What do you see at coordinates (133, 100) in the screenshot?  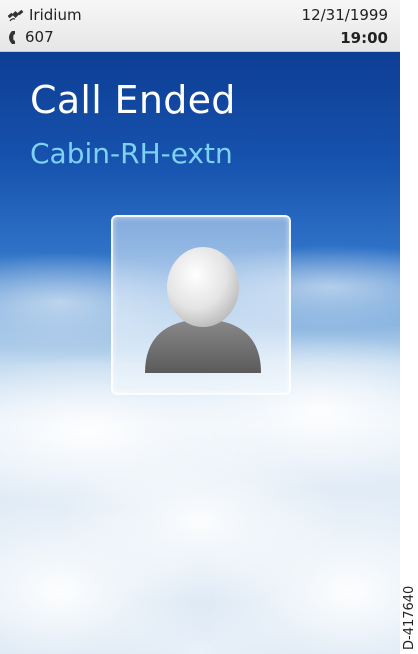 I see `call-state-title: Call Ended` at bounding box center [133, 100].